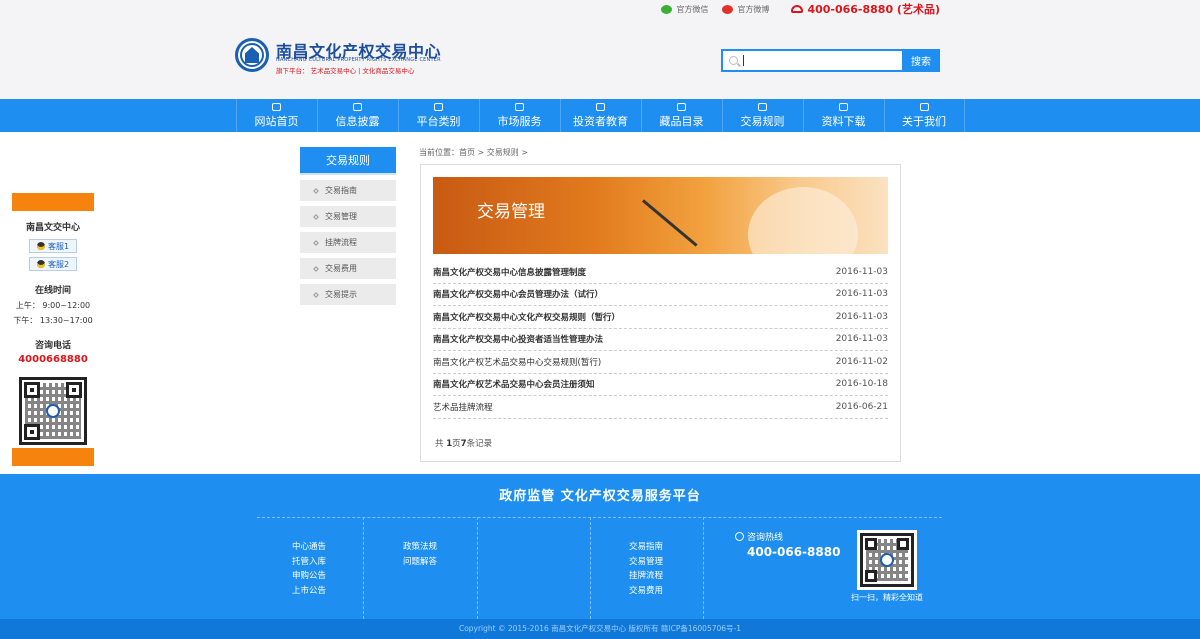 Image resolution: width=1200 pixels, height=639 pixels. What do you see at coordinates (660, 295) in the screenshot?
I see `list-item: 南昌文化产权交易中心会员管理办法（试行） 2016-11-03` at bounding box center [660, 295].